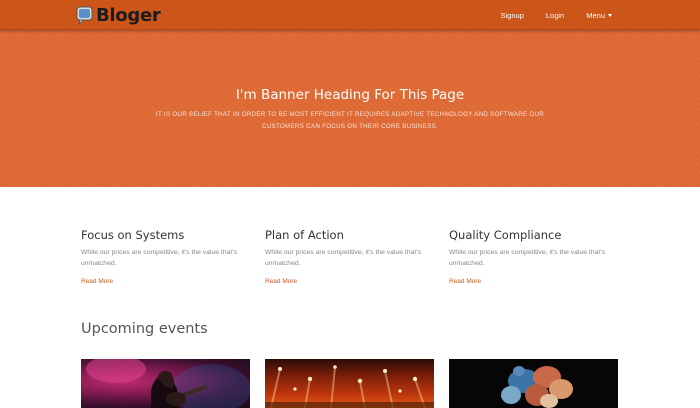 This screenshot has height=408, width=700. I want to click on feature-title: Quality Compliance, so click(505, 235).